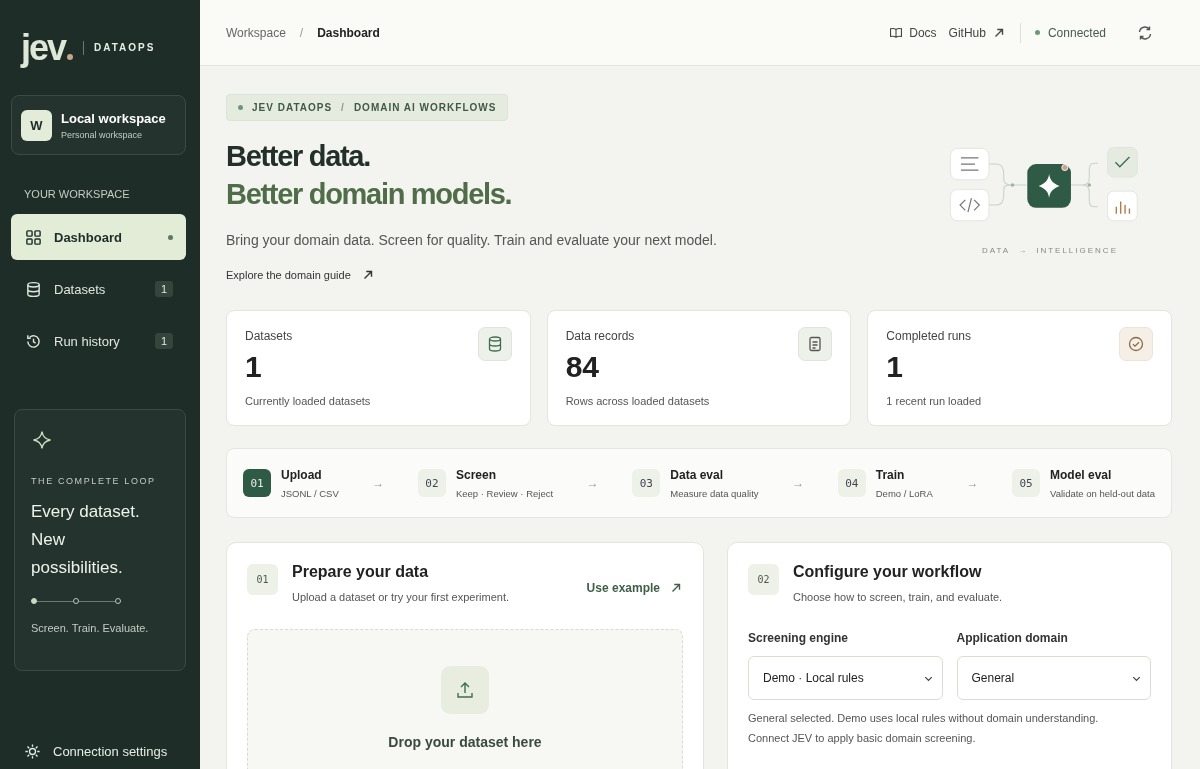  What do you see at coordinates (600, 336) in the screenshot?
I see `stat-label: Data records` at bounding box center [600, 336].